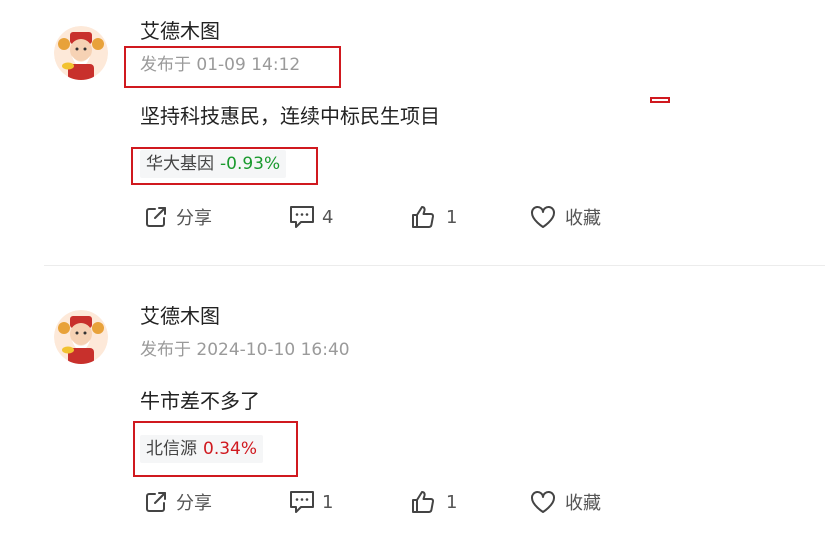 This screenshot has height=533, width=825. Describe the element at coordinates (660, 100) in the screenshot. I see `highlight-box-marker` at that location.